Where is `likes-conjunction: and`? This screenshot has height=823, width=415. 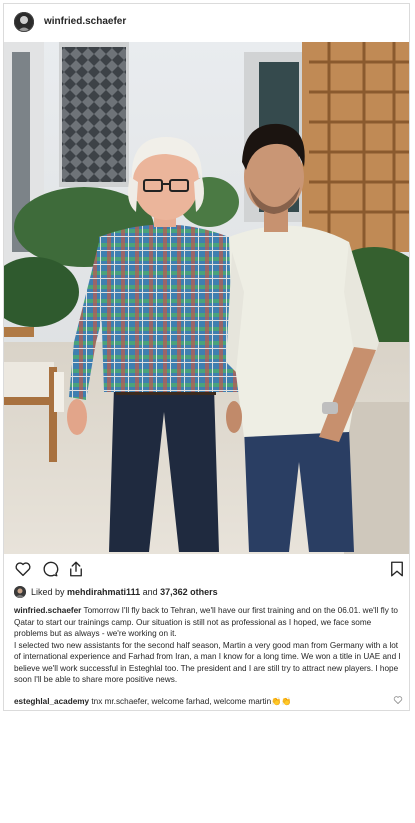
likes-conjunction: and is located at coordinates (150, 592).